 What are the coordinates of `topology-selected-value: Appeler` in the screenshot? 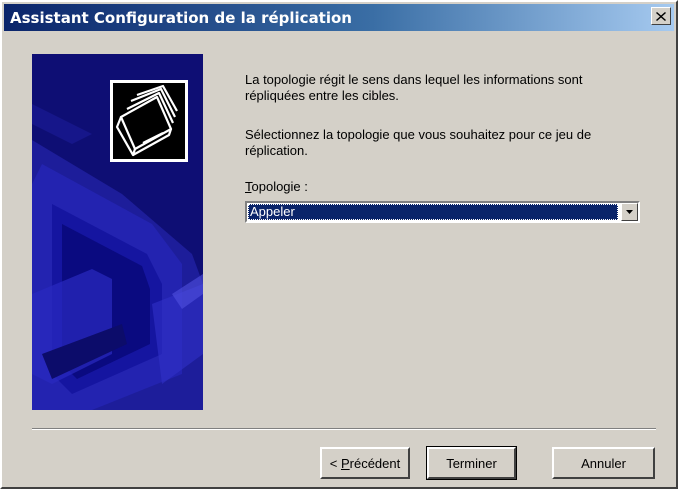 It's located at (433, 212).